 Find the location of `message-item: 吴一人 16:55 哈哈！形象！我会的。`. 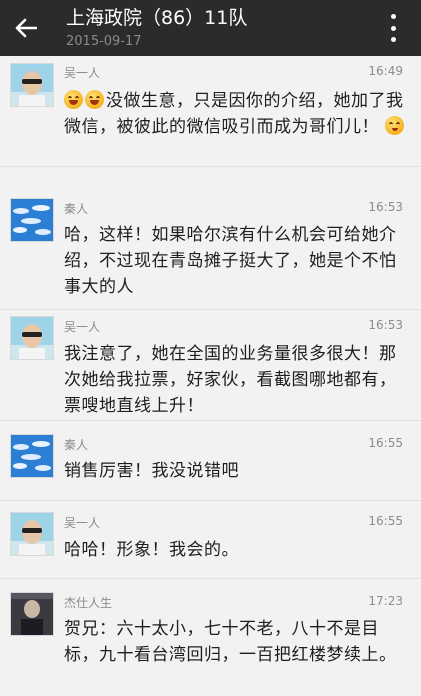

message-item: 吴一人 16:55 哈哈！形象！我会的。 is located at coordinates (210, 539).